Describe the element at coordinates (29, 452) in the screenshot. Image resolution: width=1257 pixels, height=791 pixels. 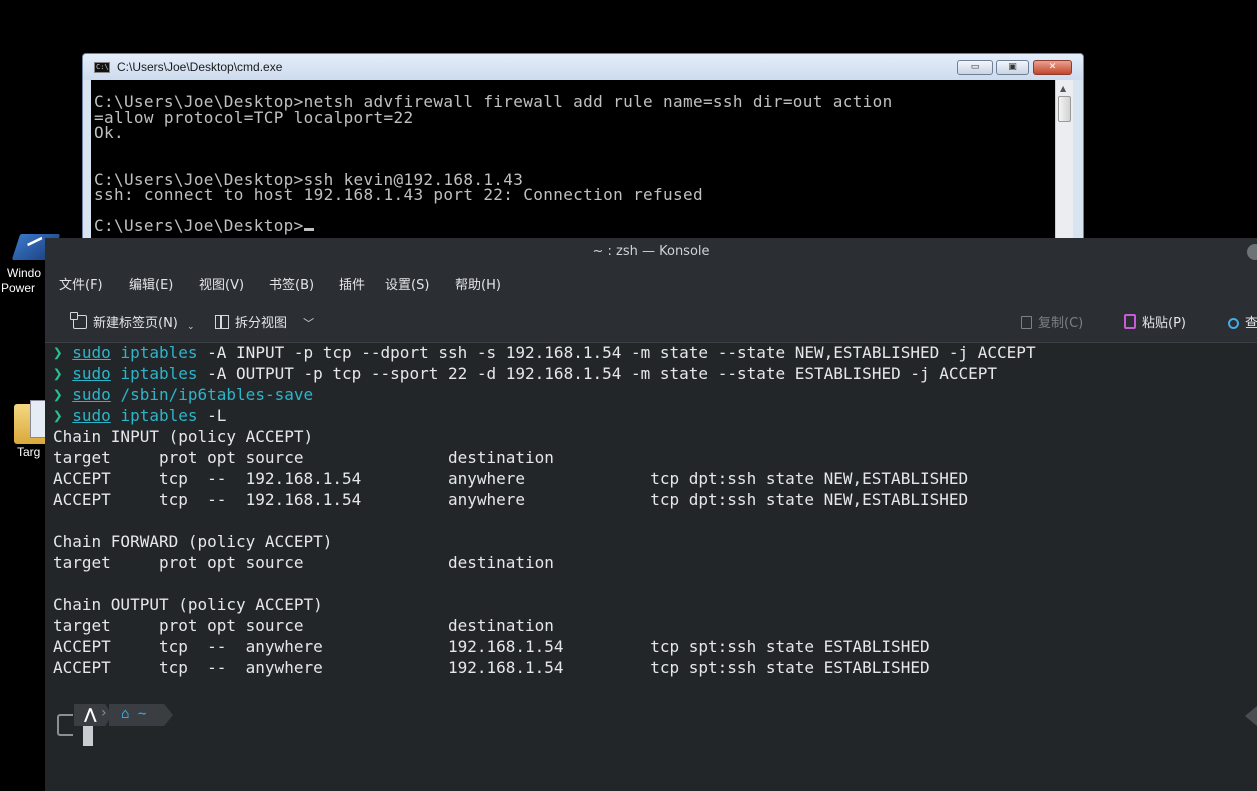
I see `desktop-icon-label: Targ` at that location.